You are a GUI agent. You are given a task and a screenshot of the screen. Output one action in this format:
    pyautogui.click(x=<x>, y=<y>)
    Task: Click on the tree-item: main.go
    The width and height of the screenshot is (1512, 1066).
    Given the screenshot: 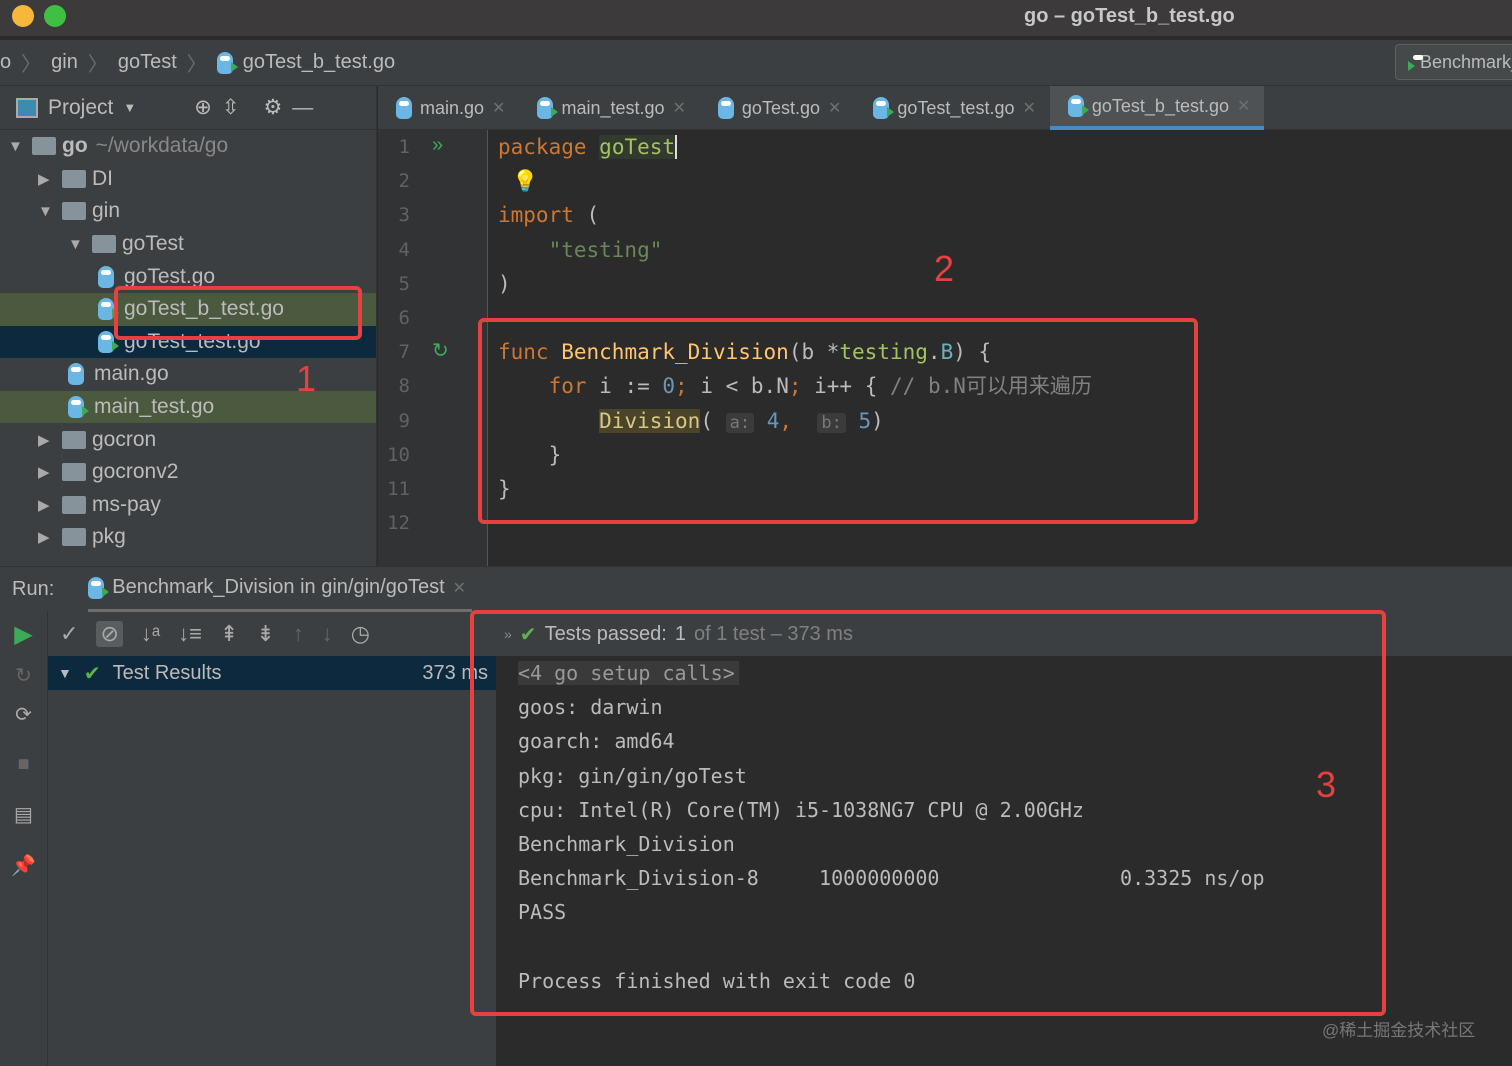 What is the action you would take?
    pyautogui.click(x=188, y=374)
    